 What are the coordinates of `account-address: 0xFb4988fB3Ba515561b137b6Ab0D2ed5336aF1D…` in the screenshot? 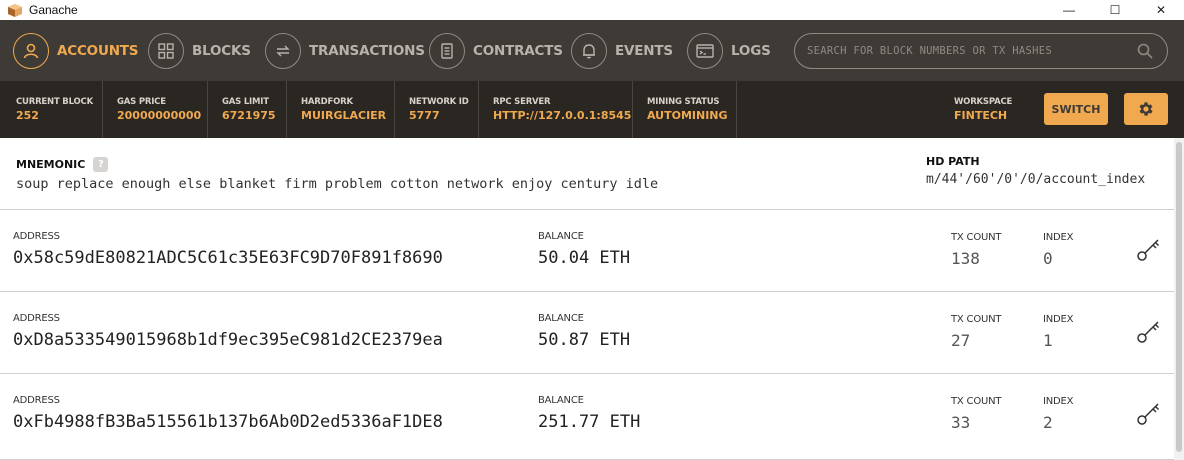 It's located at (228, 422).